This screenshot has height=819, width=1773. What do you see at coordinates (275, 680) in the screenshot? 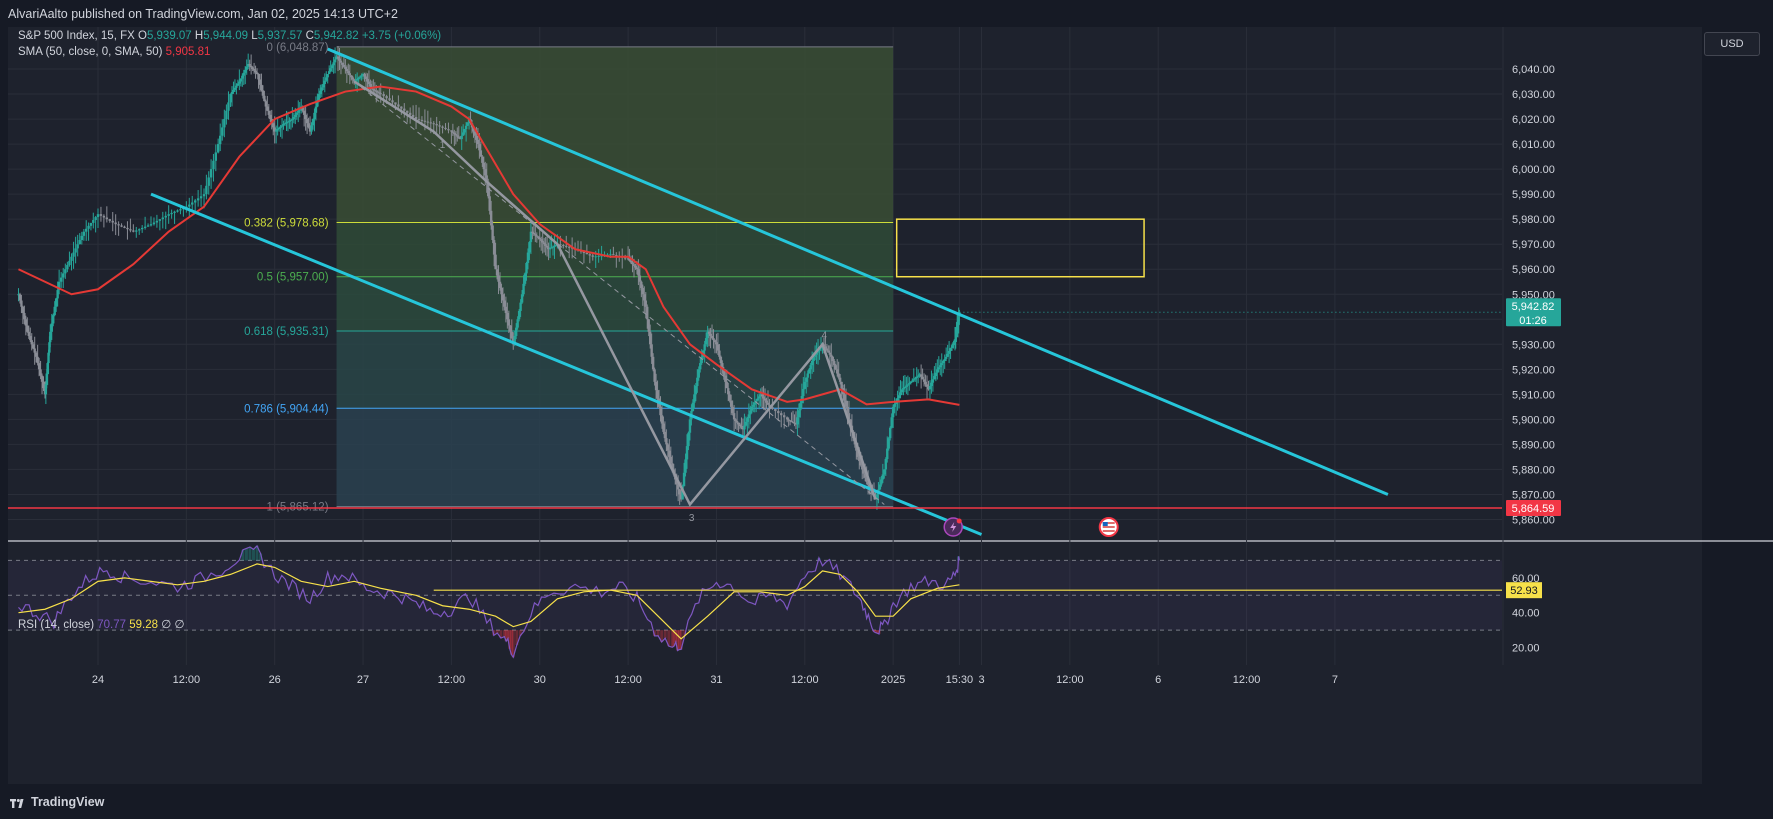
I see `time-tick-label: 26` at bounding box center [275, 680].